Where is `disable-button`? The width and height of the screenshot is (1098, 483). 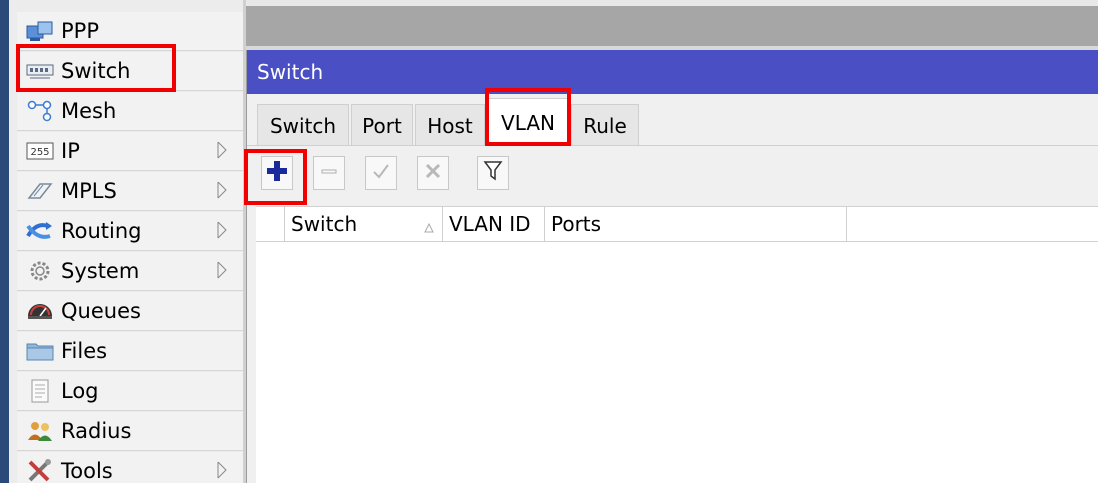
disable-button is located at coordinates (433, 173).